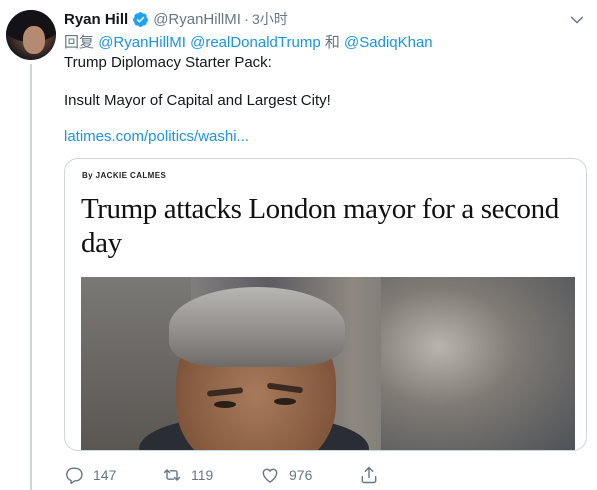 This screenshot has width=597, height=490. Describe the element at coordinates (90, 475) in the screenshot. I see `reply-button: 147` at that location.